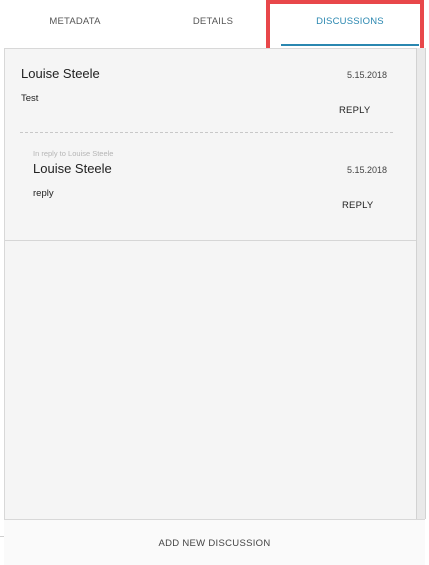 The width and height of the screenshot is (429, 565). What do you see at coordinates (30, 98) in the screenshot?
I see `comment-text: Test` at bounding box center [30, 98].